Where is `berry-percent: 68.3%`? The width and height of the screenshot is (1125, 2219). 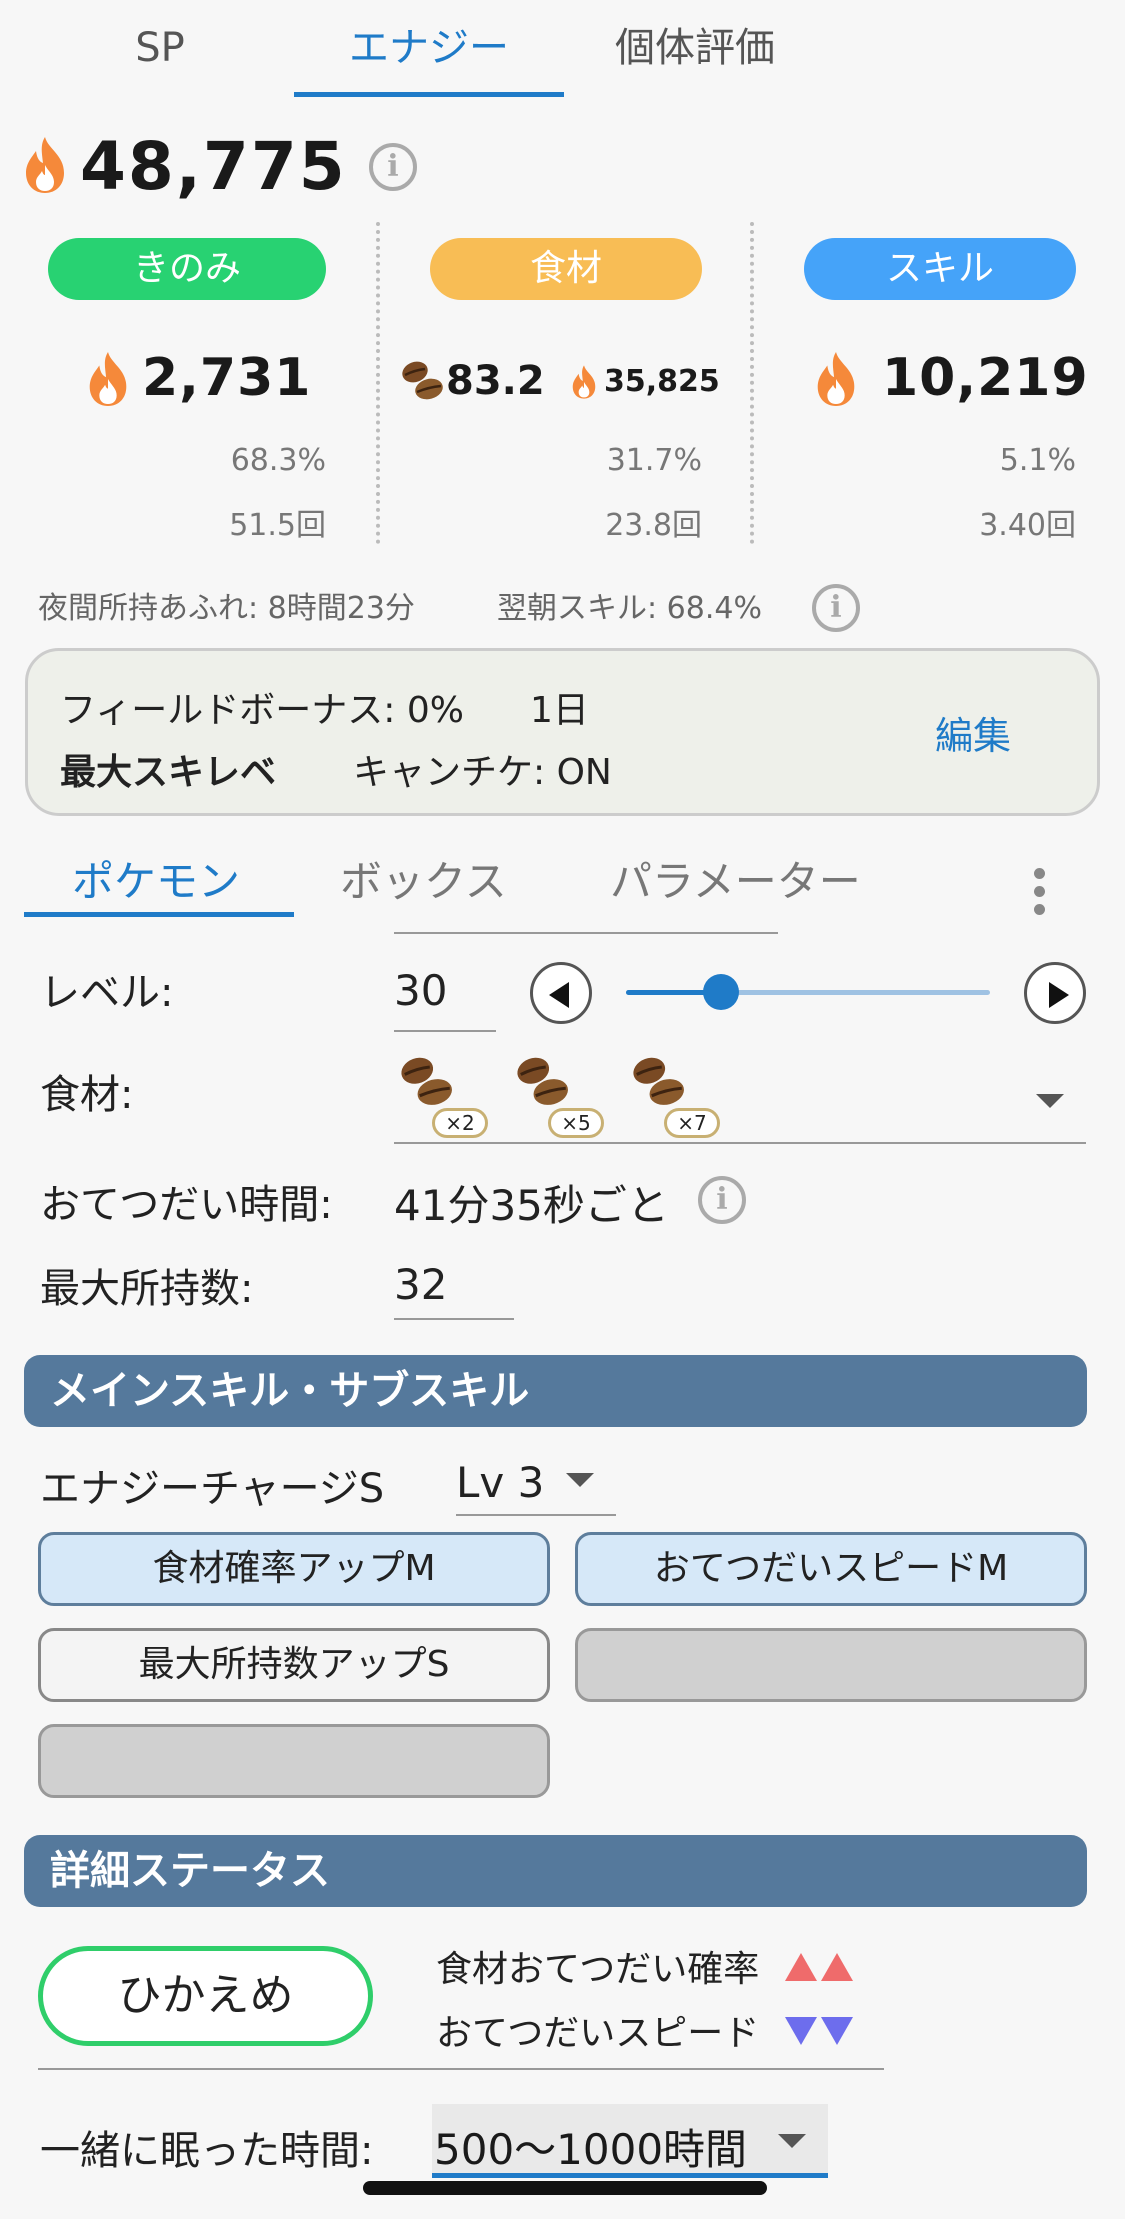 berry-percent: 68.3% is located at coordinates (278, 460).